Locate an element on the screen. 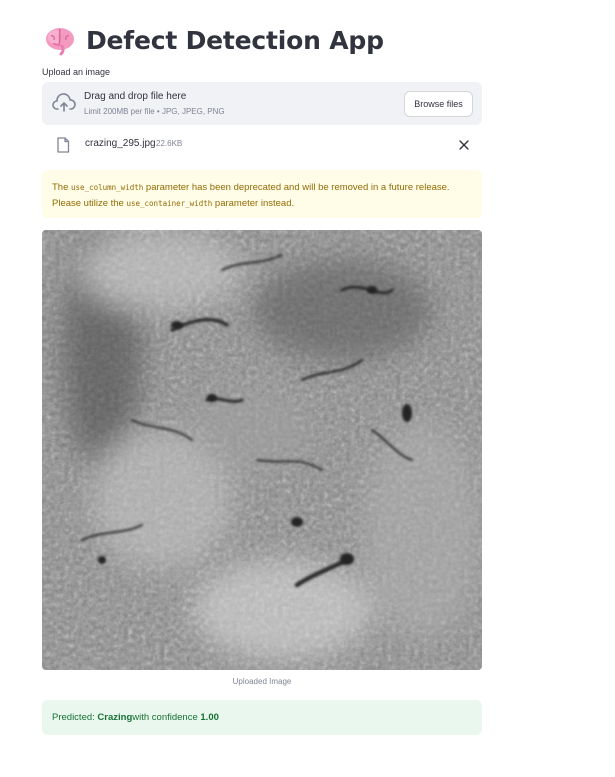  confidence-value: 1.00 is located at coordinates (209, 717).